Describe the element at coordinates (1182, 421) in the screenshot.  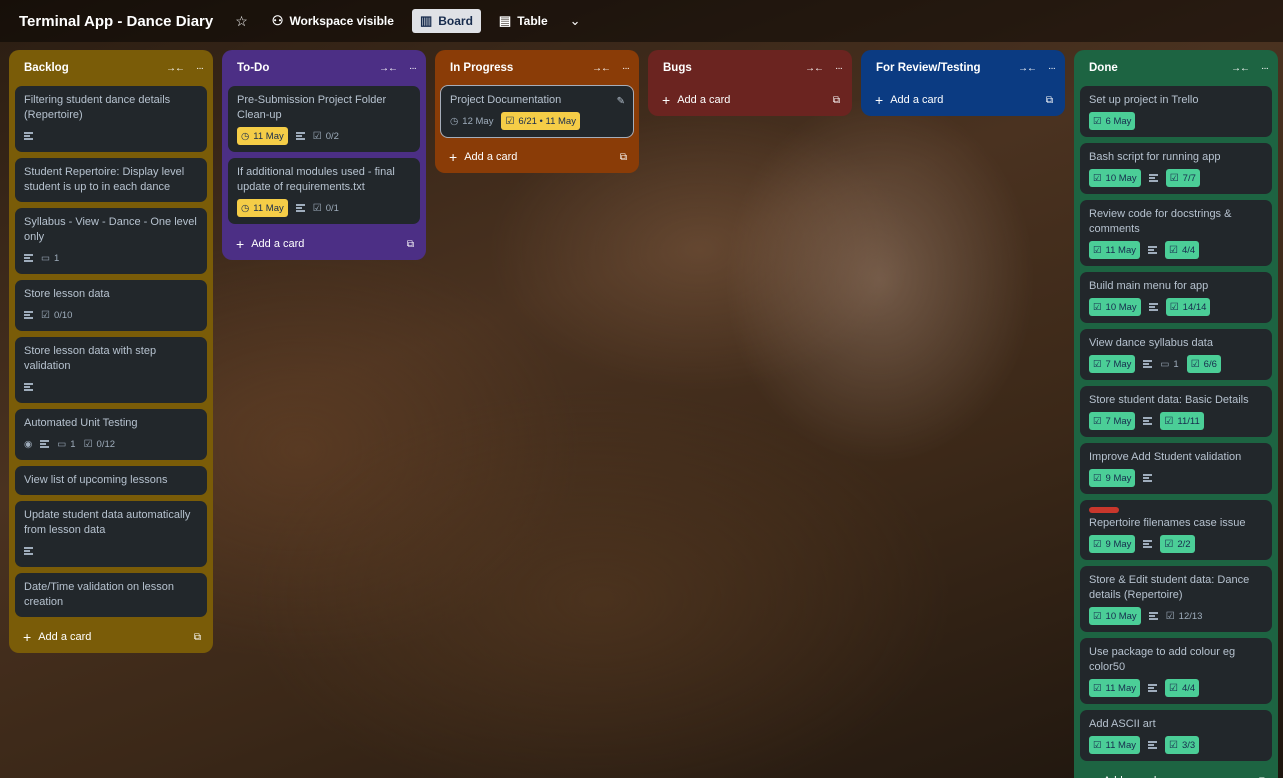
I see `checklist-complete-badge: ☑ 11/11` at that location.